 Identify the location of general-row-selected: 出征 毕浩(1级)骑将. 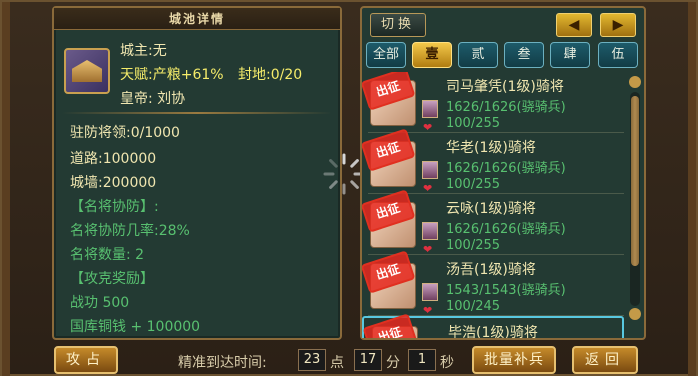
(493, 325).